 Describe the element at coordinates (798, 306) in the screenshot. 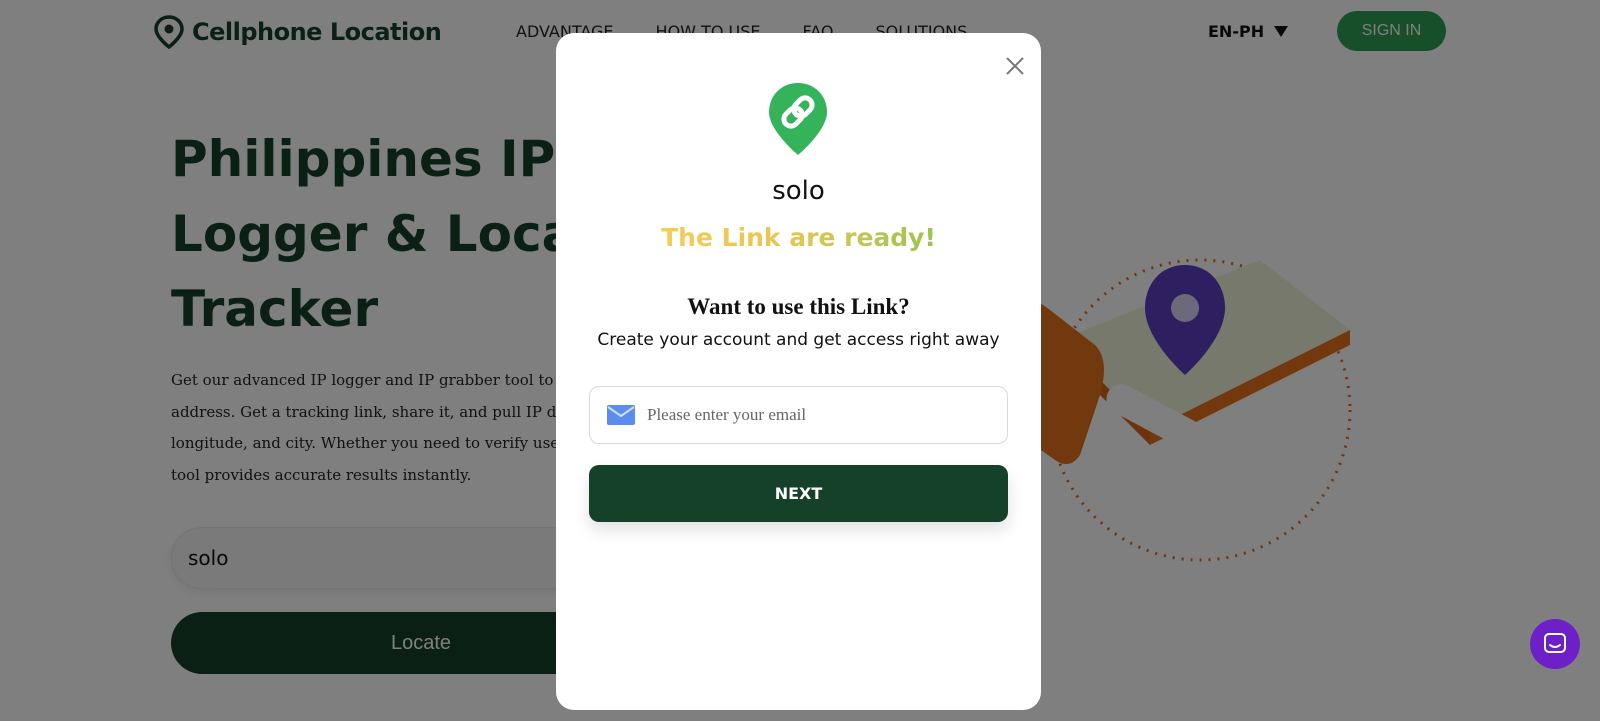

I see `modal-question: Want to use this Link?` at that location.